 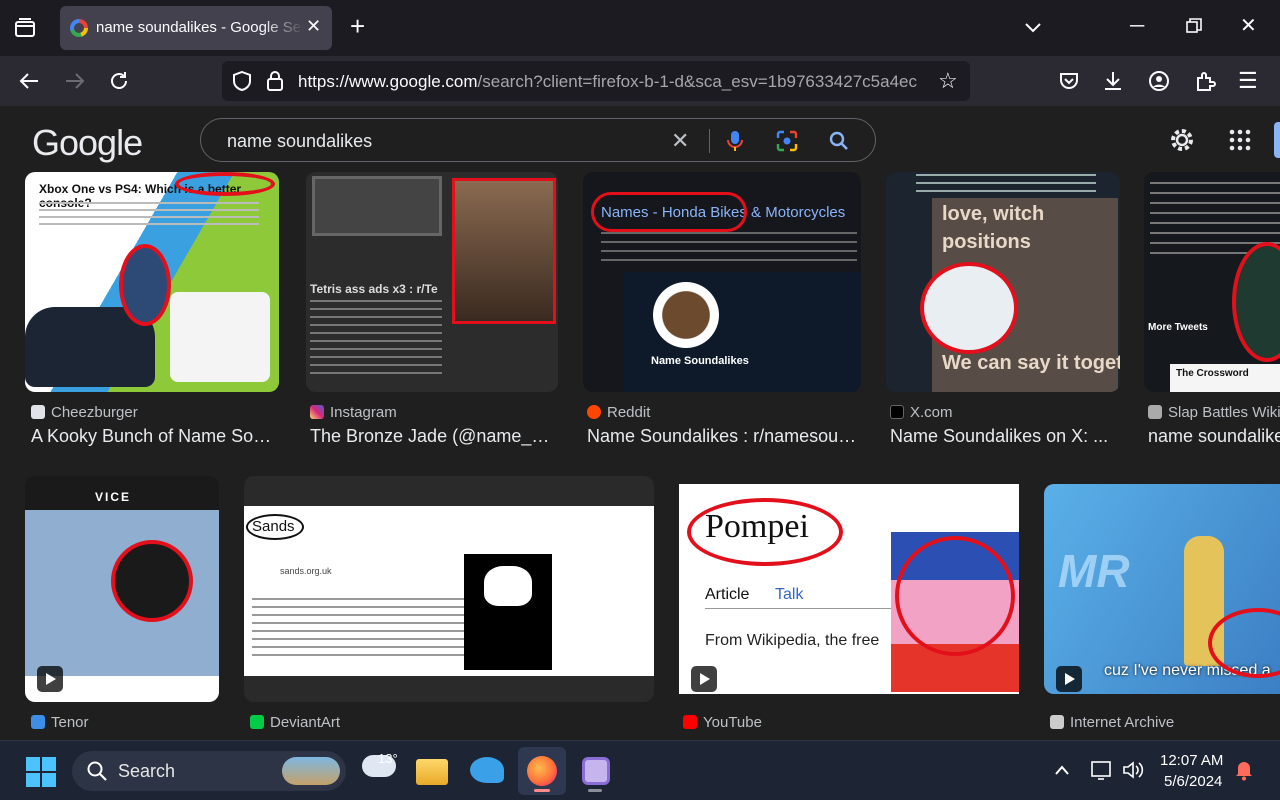 What do you see at coordinates (1193, 781) in the screenshot?
I see `clock-date: 5/6/2024` at bounding box center [1193, 781].